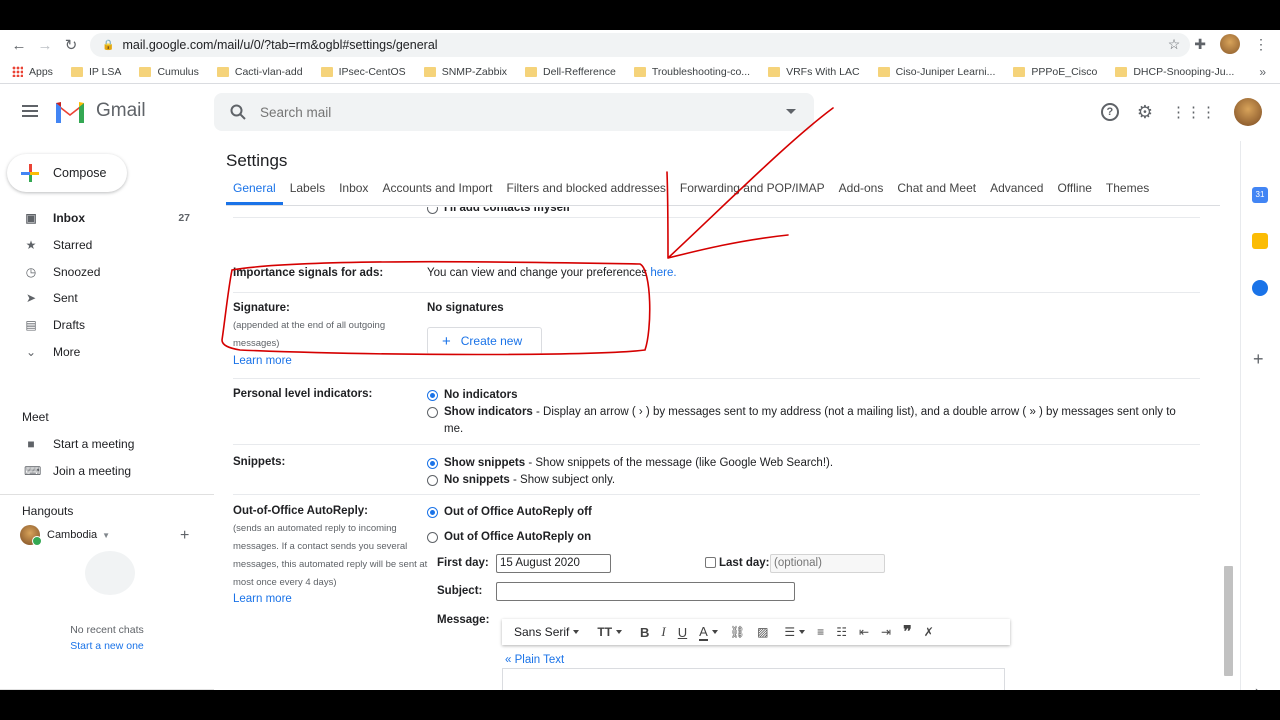 Image resolution: width=1280 pixels, height=720 pixels. What do you see at coordinates (1016, 193) in the screenshot?
I see `tab-advanced: Advanced` at bounding box center [1016, 193].